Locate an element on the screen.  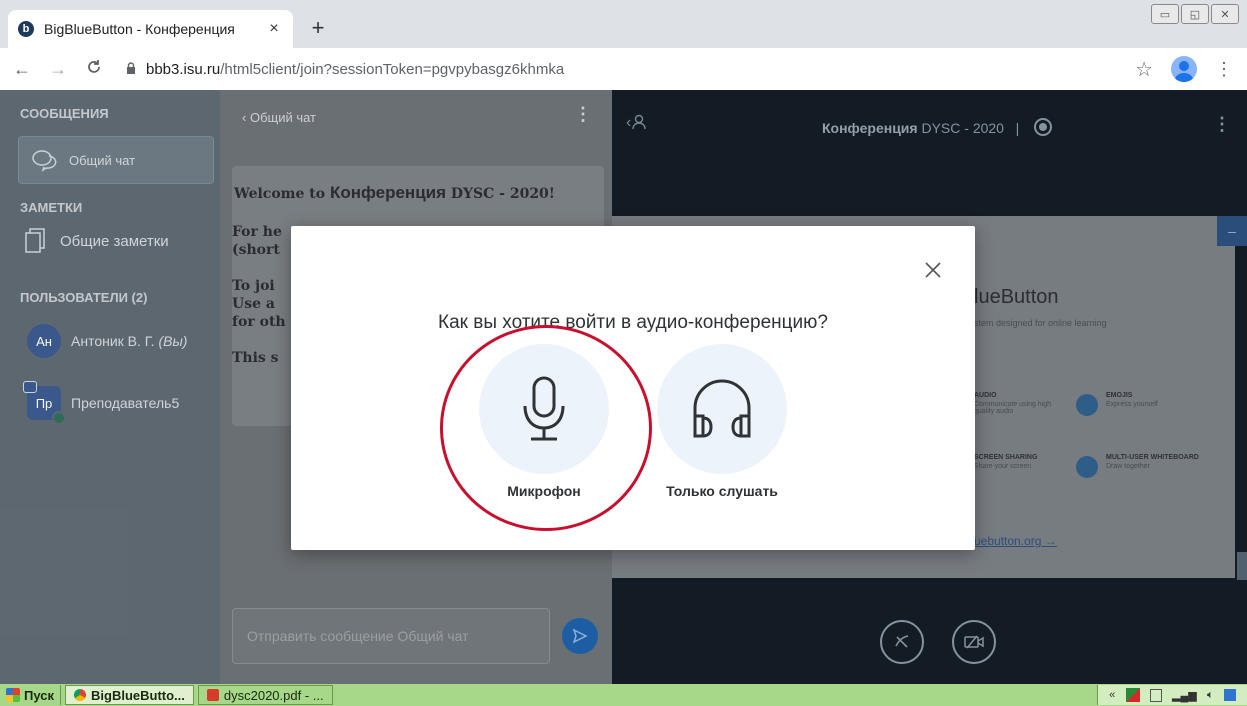
tray-expand-icon: « is located at coordinates (1112, 695).